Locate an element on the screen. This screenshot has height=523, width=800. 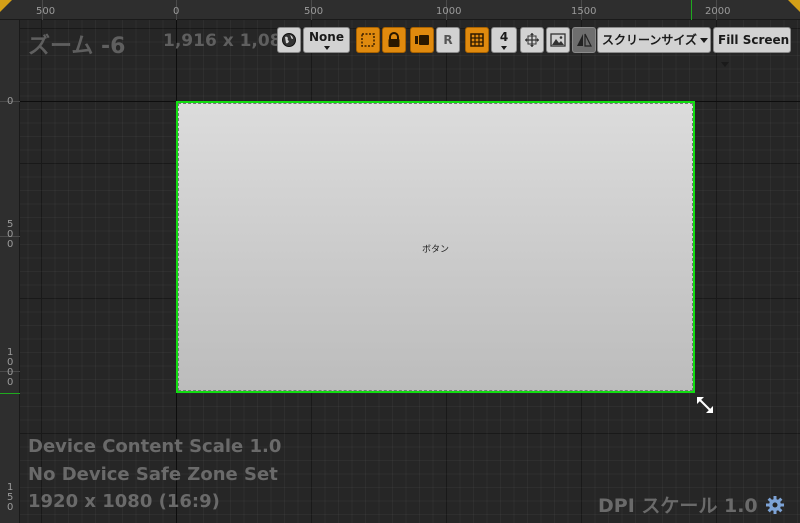
fill-mode-dropdown: Fill Screen is located at coordinates (752, 47).